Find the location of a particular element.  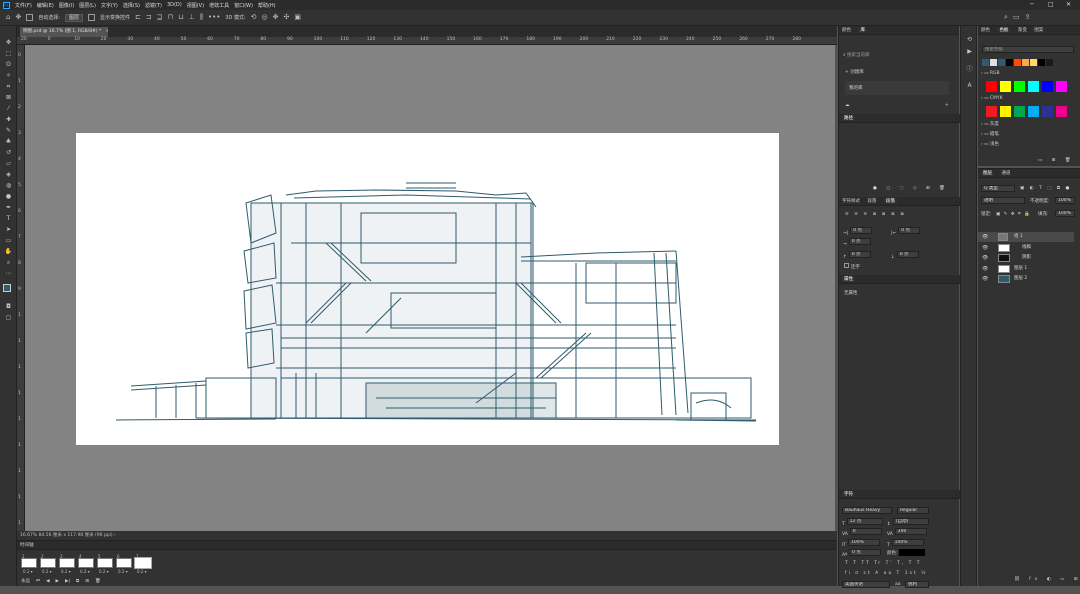

space-after-input: 0 点 is located at coordinates (907, 254).